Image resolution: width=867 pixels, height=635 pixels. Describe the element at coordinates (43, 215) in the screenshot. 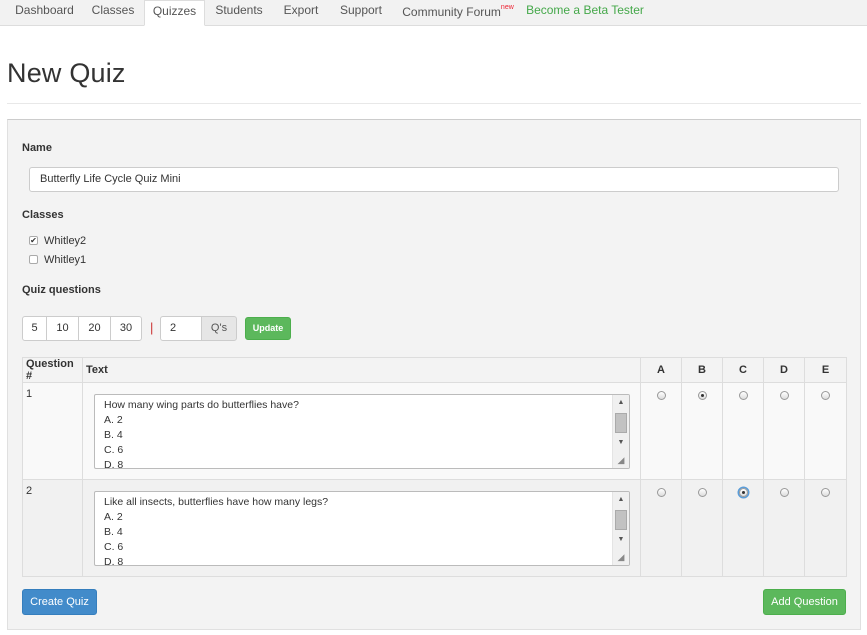

I see `classes-label: Classes` at that location.